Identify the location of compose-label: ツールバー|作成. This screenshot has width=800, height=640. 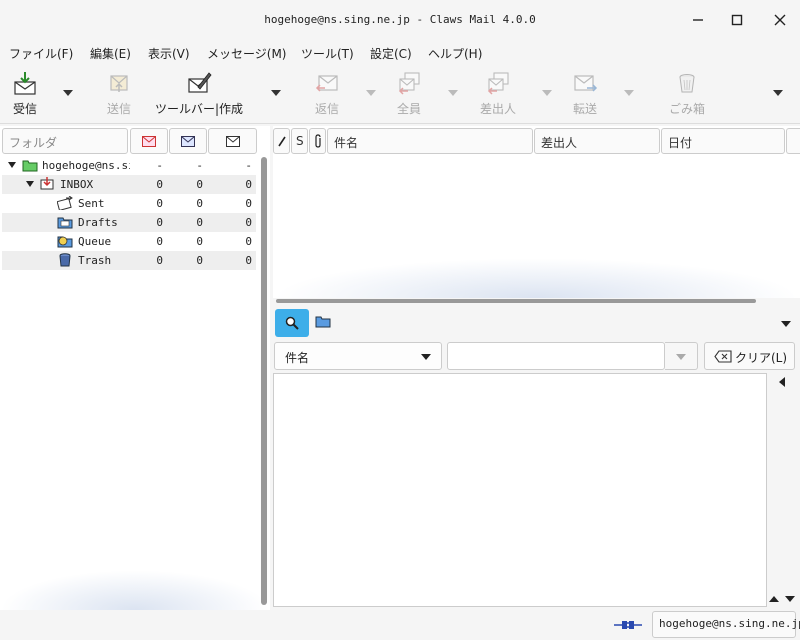
(199, 109).